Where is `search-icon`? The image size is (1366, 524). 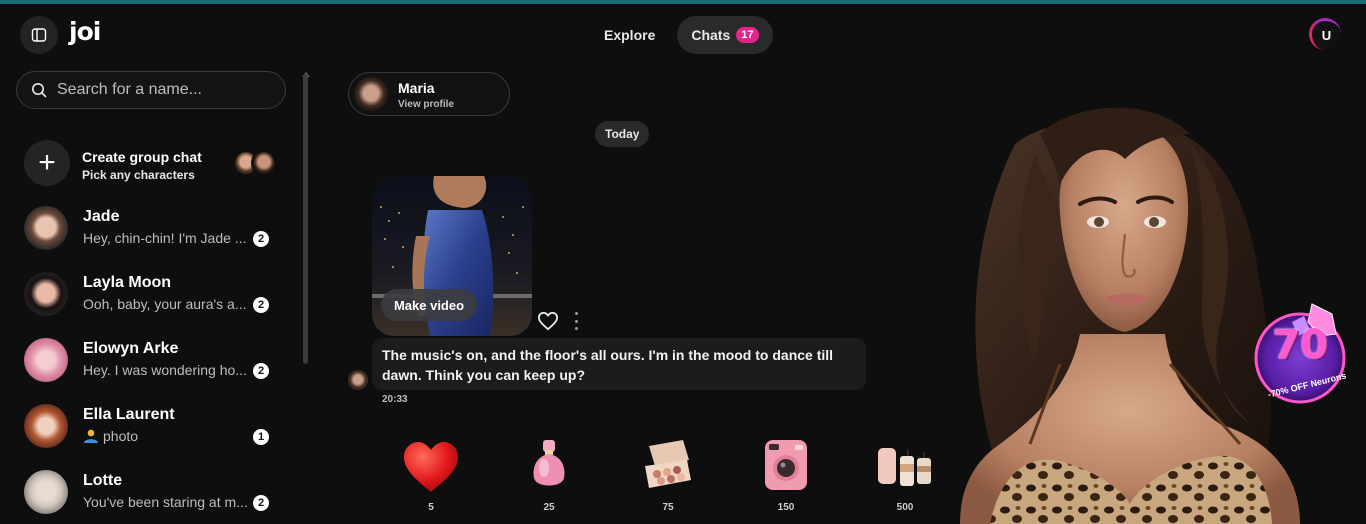 search-icon is located at coordinates (39, 90).